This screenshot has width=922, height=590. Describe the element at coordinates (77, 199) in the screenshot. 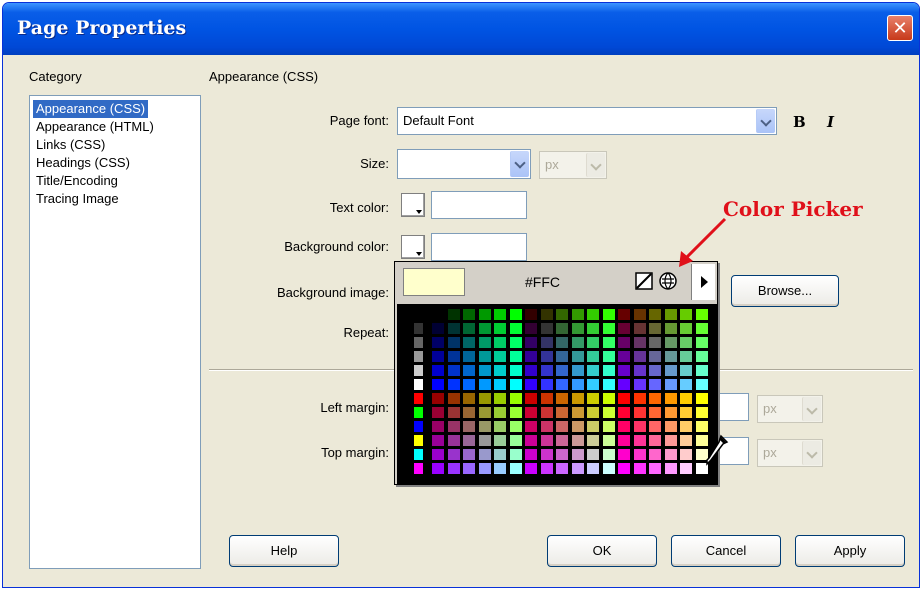

I see `category-item-tracing-image: Tracing Image` at that location.